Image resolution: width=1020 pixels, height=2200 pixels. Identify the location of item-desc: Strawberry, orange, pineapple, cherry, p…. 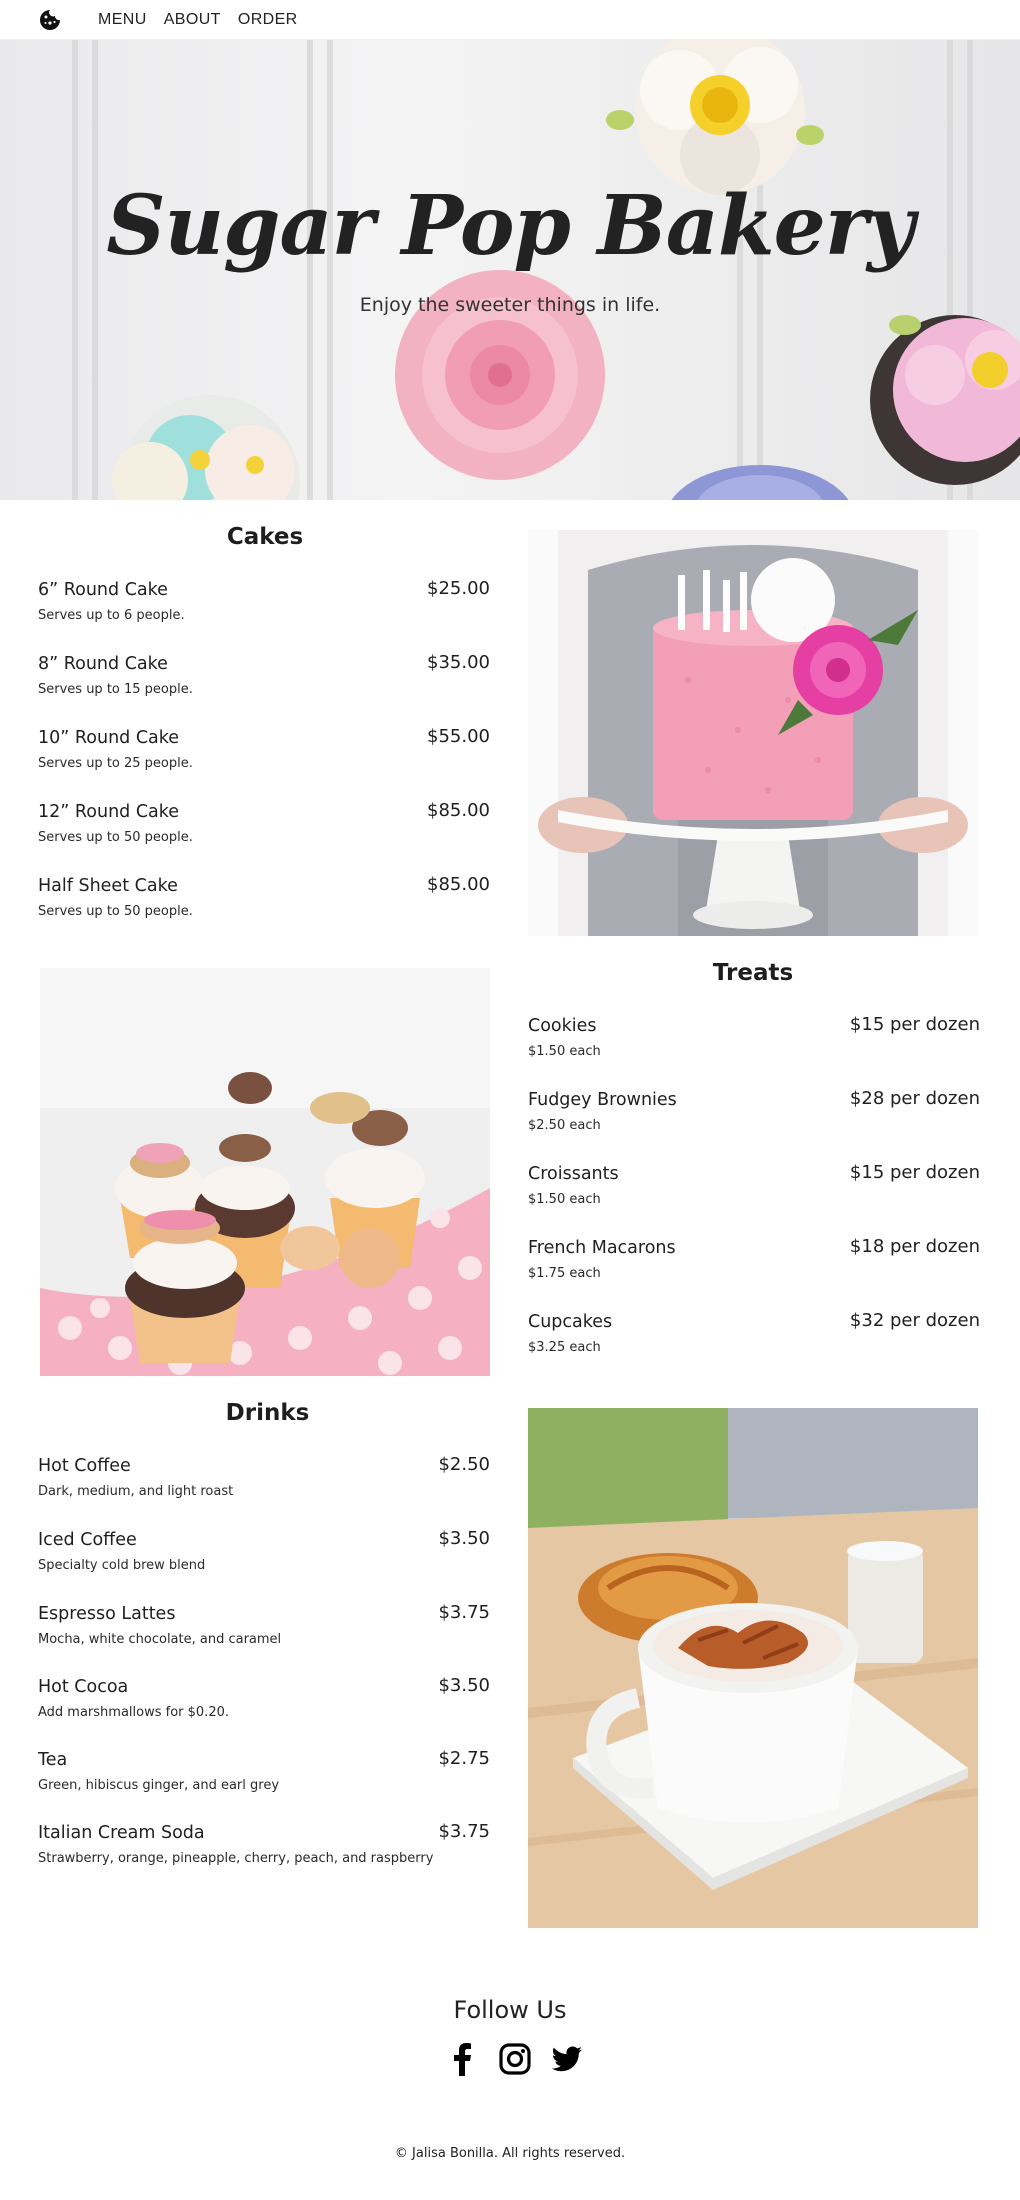
(236, 1858).